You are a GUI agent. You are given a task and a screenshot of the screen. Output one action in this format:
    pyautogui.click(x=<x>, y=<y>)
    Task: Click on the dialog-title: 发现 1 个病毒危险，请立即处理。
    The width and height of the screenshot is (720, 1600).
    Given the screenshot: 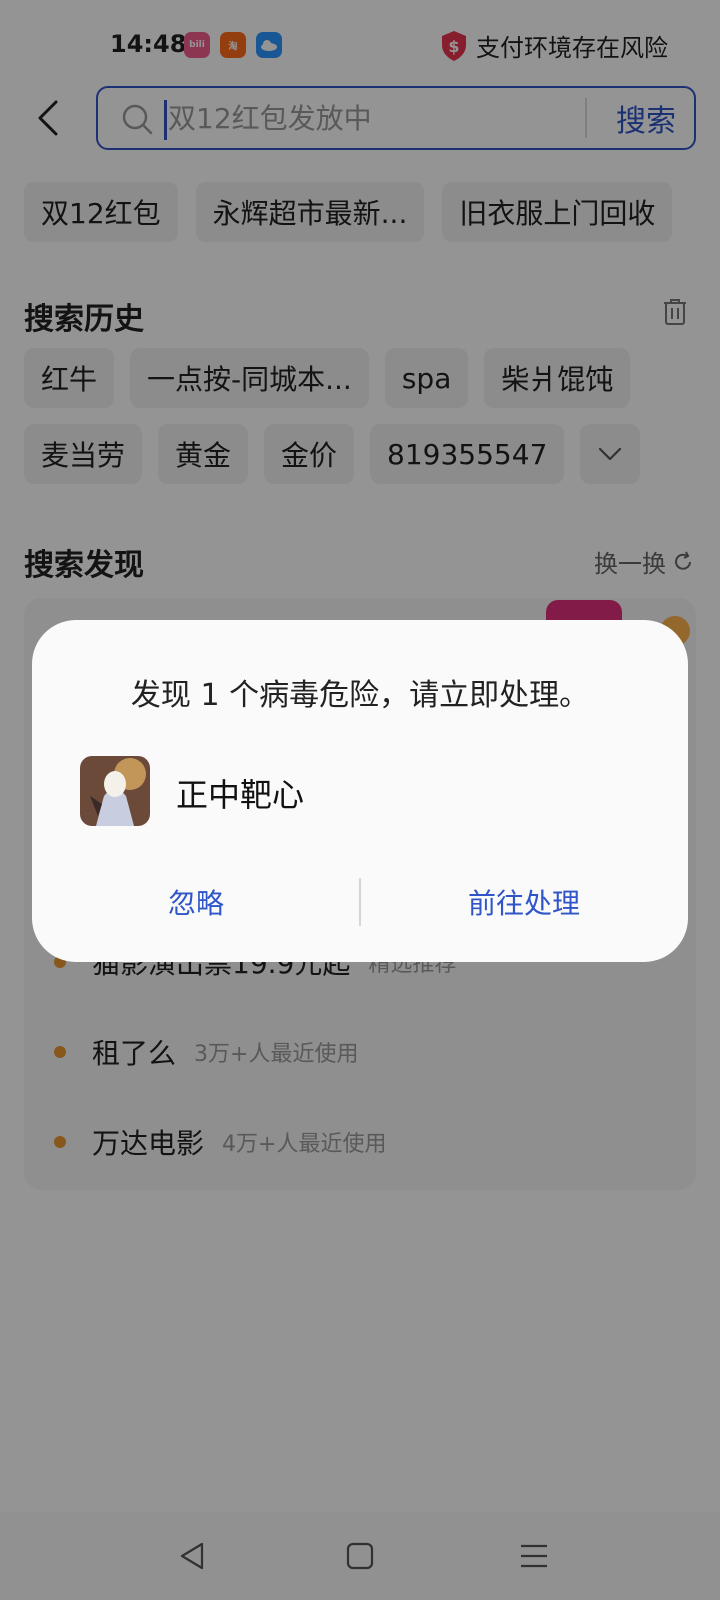 What is the action you would take?
    pyautogui.click(x=360, y=695)
    